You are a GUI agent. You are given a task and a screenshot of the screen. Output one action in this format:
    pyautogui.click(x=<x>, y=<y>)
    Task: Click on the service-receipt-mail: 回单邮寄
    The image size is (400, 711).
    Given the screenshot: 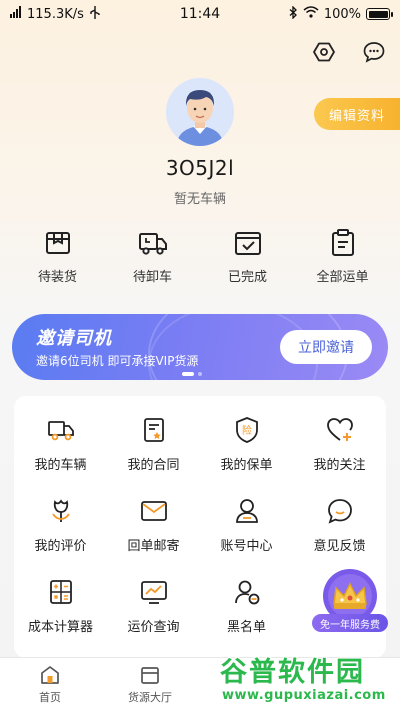 What is the action you would take?
    pyautogui.click(x=153, y=525)
    